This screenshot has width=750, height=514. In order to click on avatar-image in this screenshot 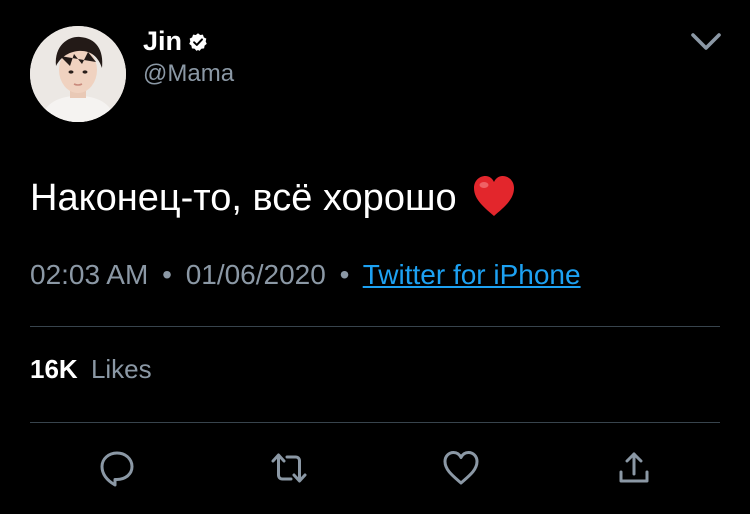, I will do `click(78, 74)`.